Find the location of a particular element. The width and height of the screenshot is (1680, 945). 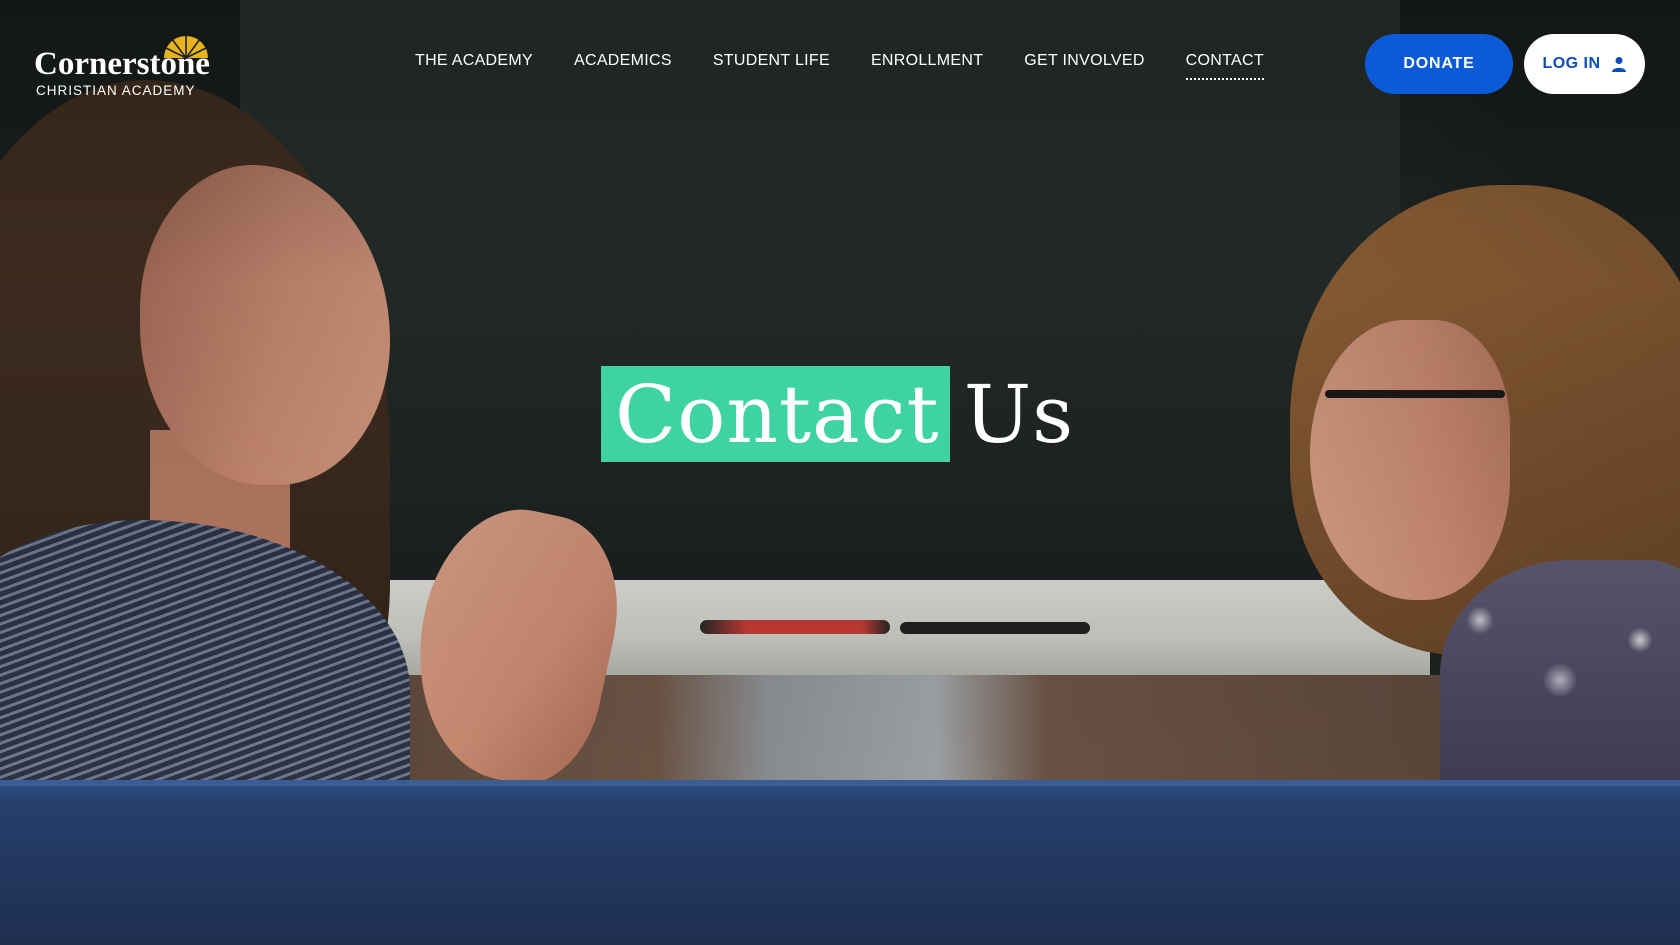

nav-item-contact: CONTACT is located at coordinates (1224, 66).